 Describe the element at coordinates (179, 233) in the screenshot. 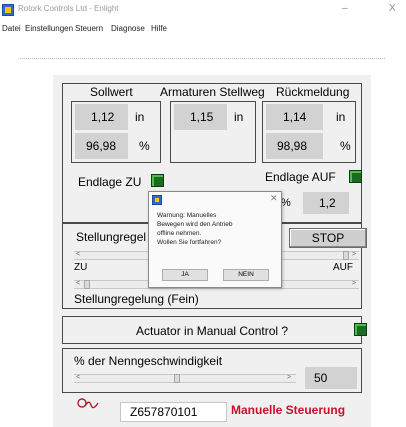

I see `dialog-message-line-3: offline nehmen.` at that location.